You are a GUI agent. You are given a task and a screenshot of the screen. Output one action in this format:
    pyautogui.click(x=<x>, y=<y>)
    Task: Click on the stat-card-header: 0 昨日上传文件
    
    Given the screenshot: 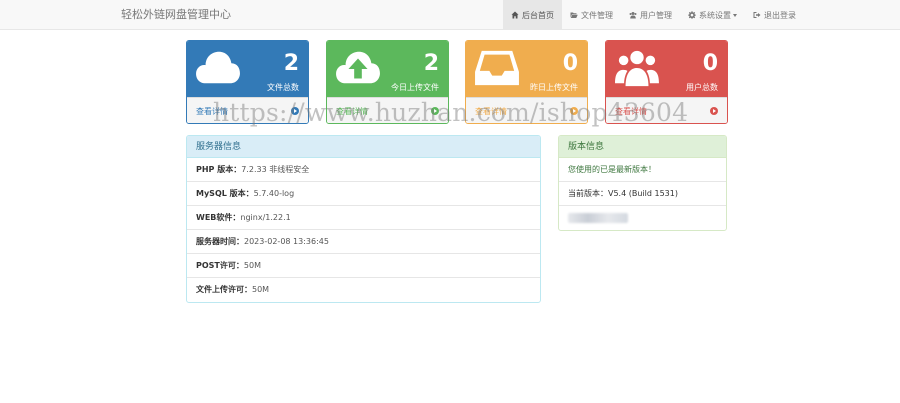 What is the action you would take?
    pyautogui.click(x=526, y=69)
    